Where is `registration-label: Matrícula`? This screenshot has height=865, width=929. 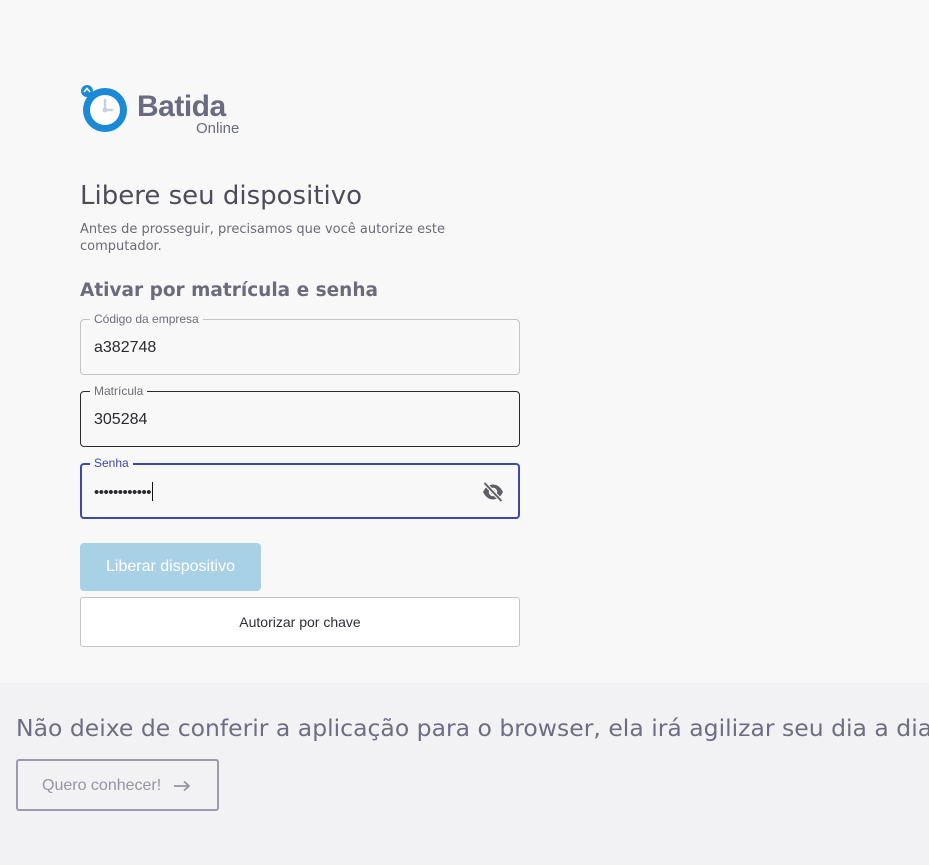
registration-label: Matrícula is located at coordinates (119, 391).